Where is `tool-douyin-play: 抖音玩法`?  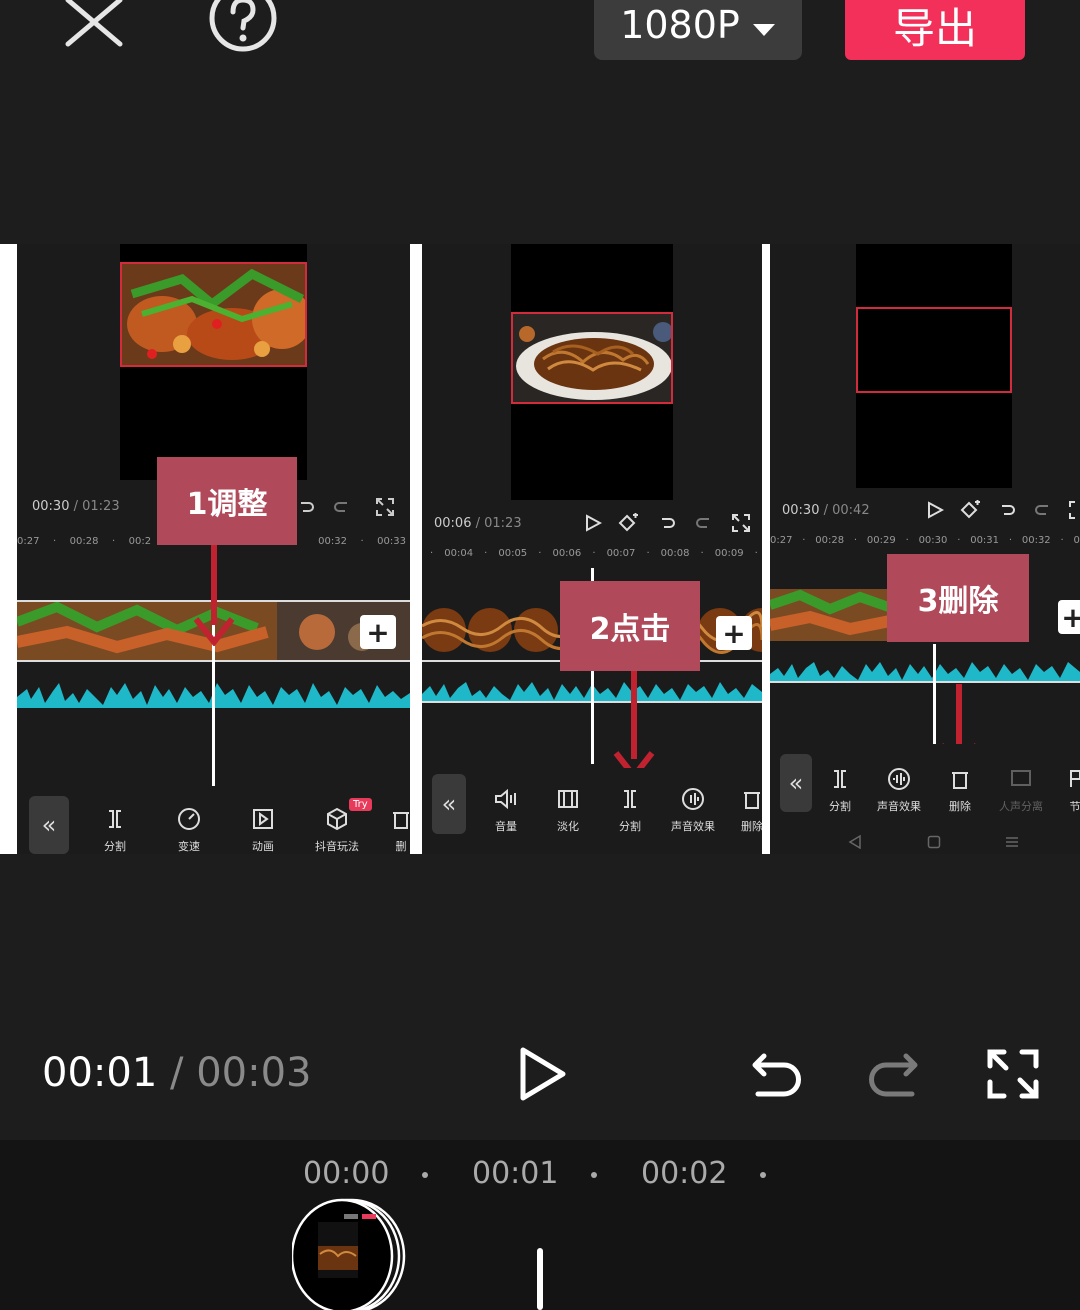
tool-douyin-play: 抖音玩法 is located at coordinates (337, 830).